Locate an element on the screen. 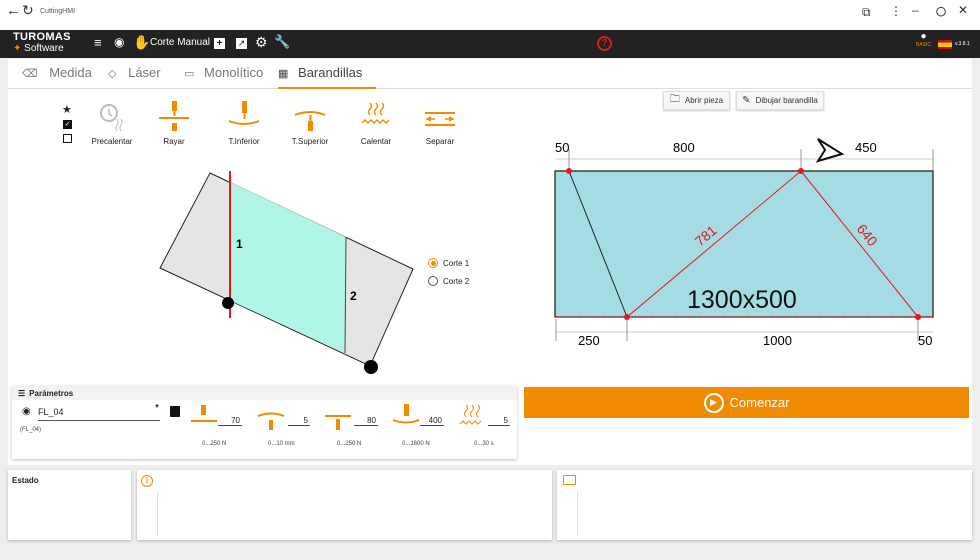  tab-medida: ⌫ Medida is located at coordinates (58, 74).